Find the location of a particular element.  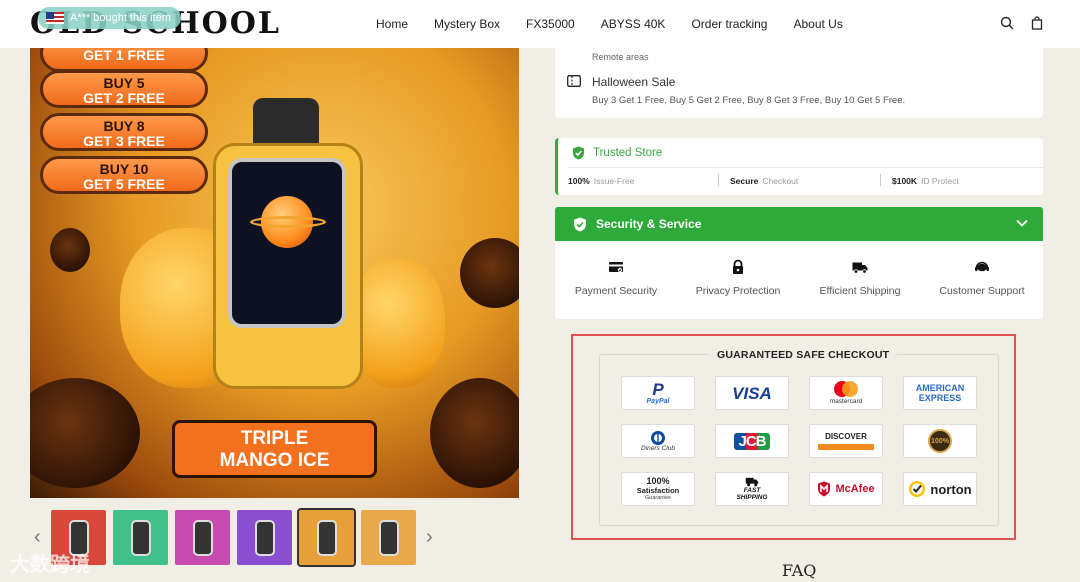

safe-checkout-title: GUARANTEED SAFE CHECKOUT is located at coordinates (803, 355).